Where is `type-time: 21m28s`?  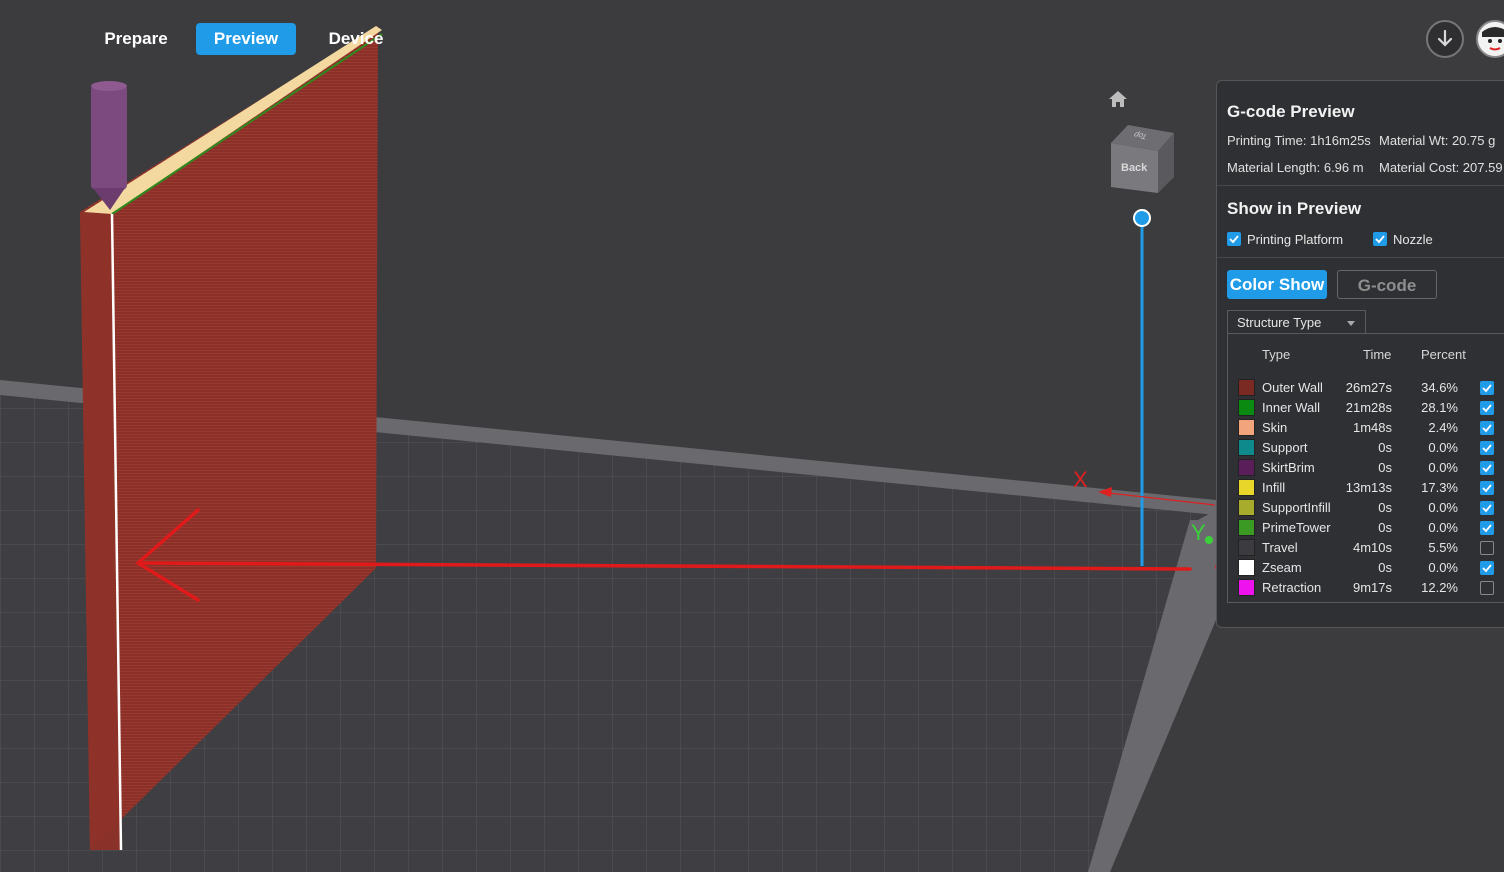 type-time: 21m28s is located at coordinates (1368, 407).